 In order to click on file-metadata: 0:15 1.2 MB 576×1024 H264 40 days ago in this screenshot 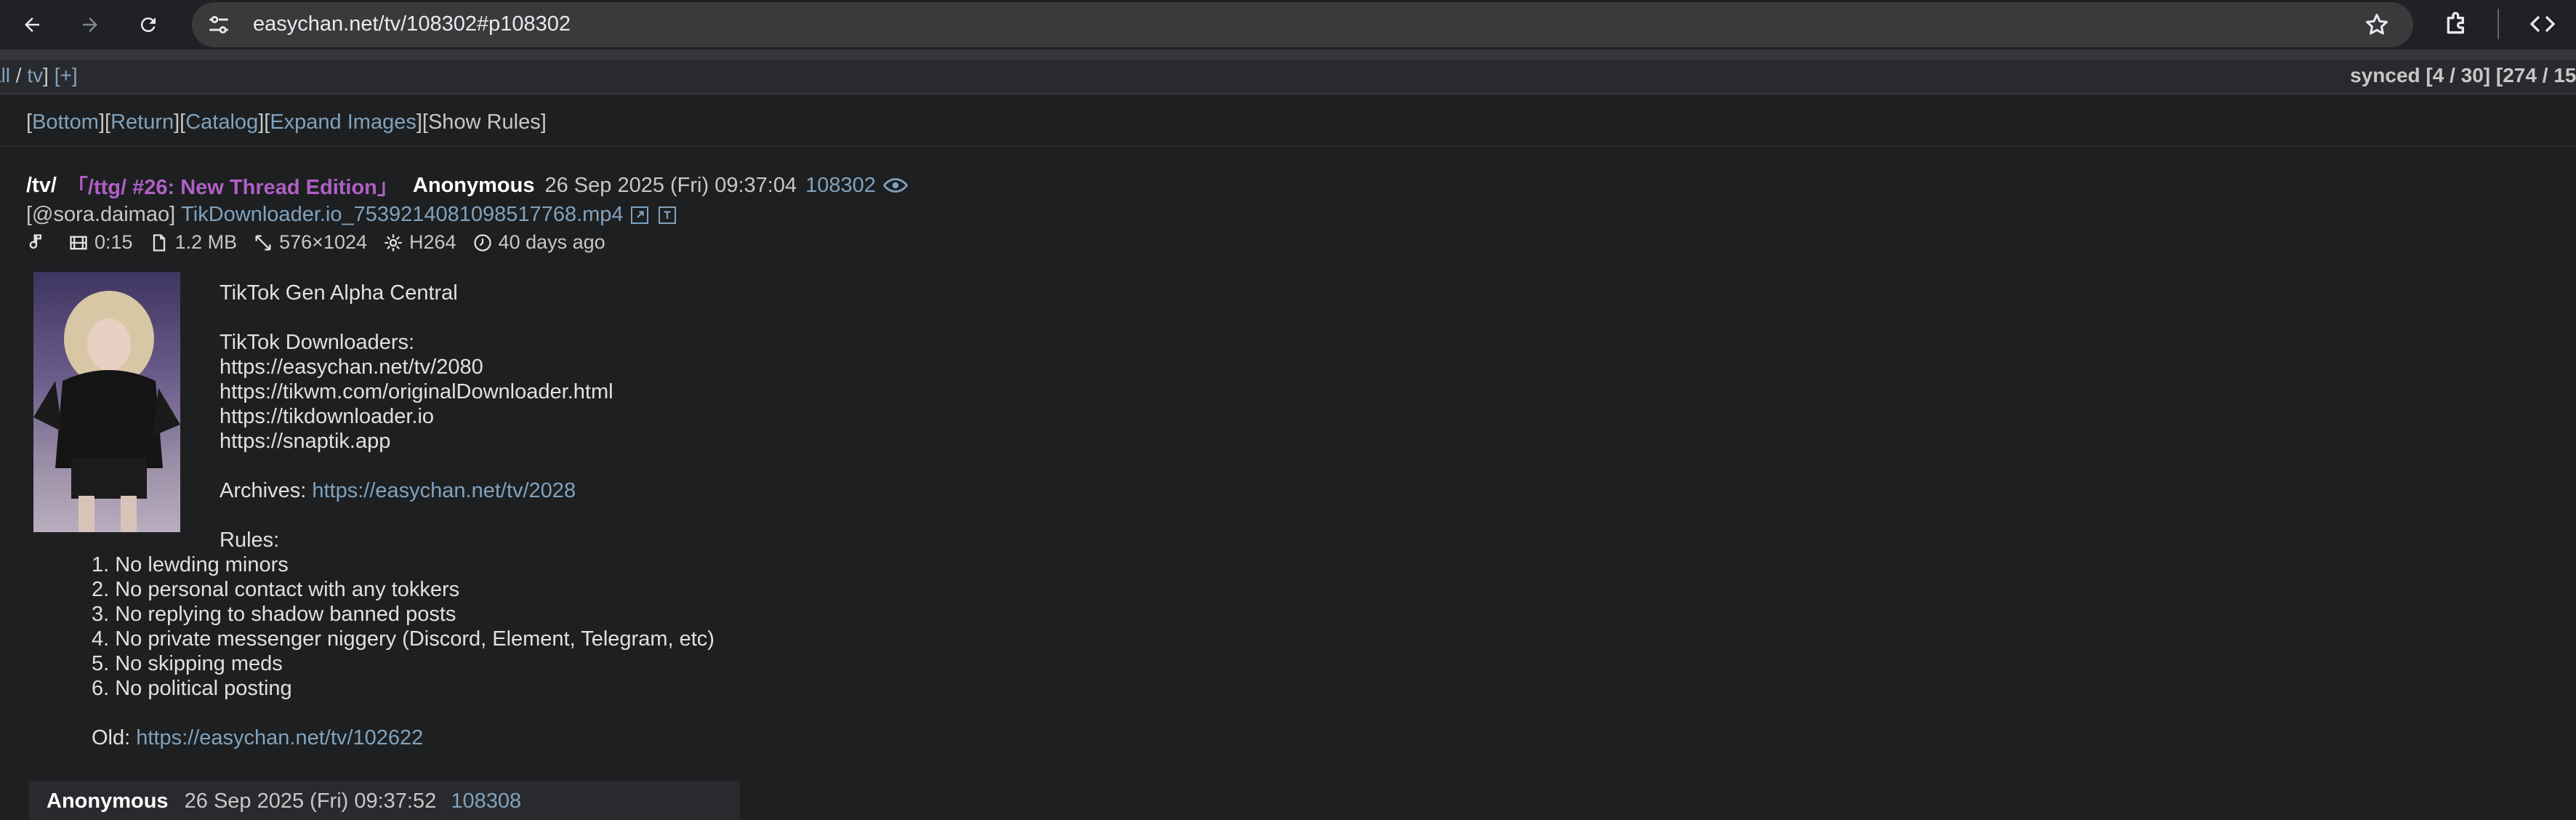, I will do `click(323, 242)`.